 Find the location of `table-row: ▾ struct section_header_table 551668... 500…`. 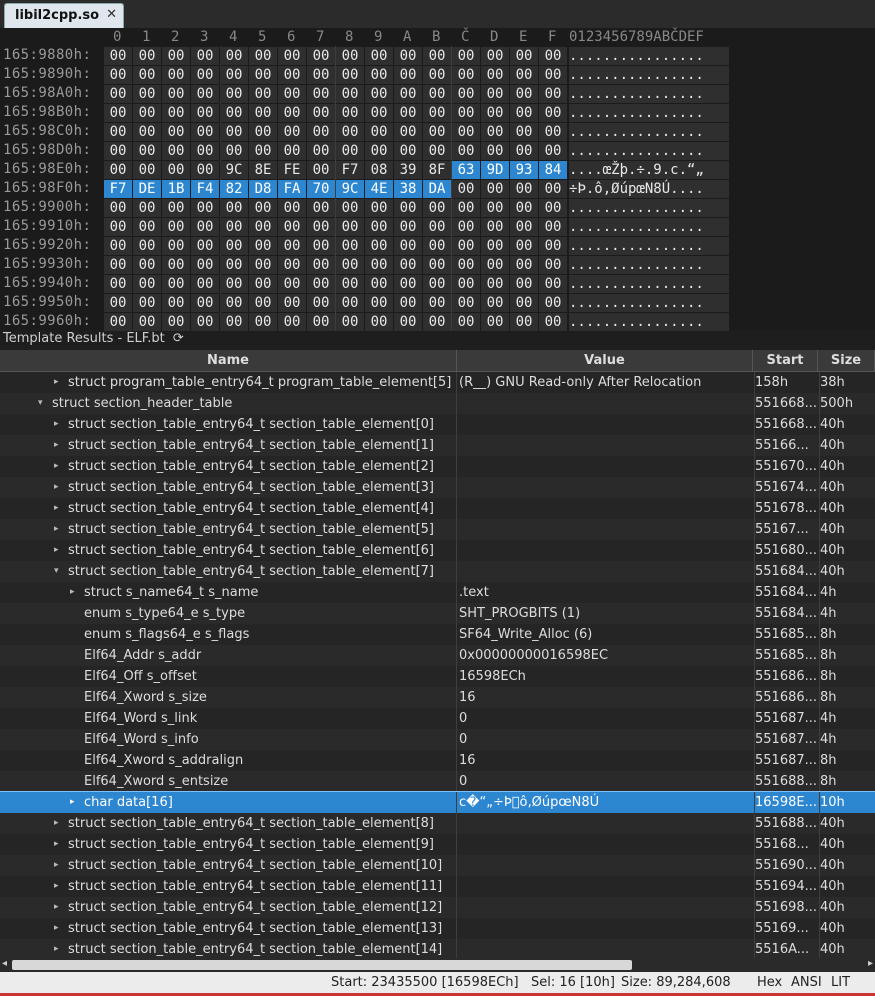

table-row: ▾ struct section_header_table 551668... 500… is located at coordinates (437, 403).